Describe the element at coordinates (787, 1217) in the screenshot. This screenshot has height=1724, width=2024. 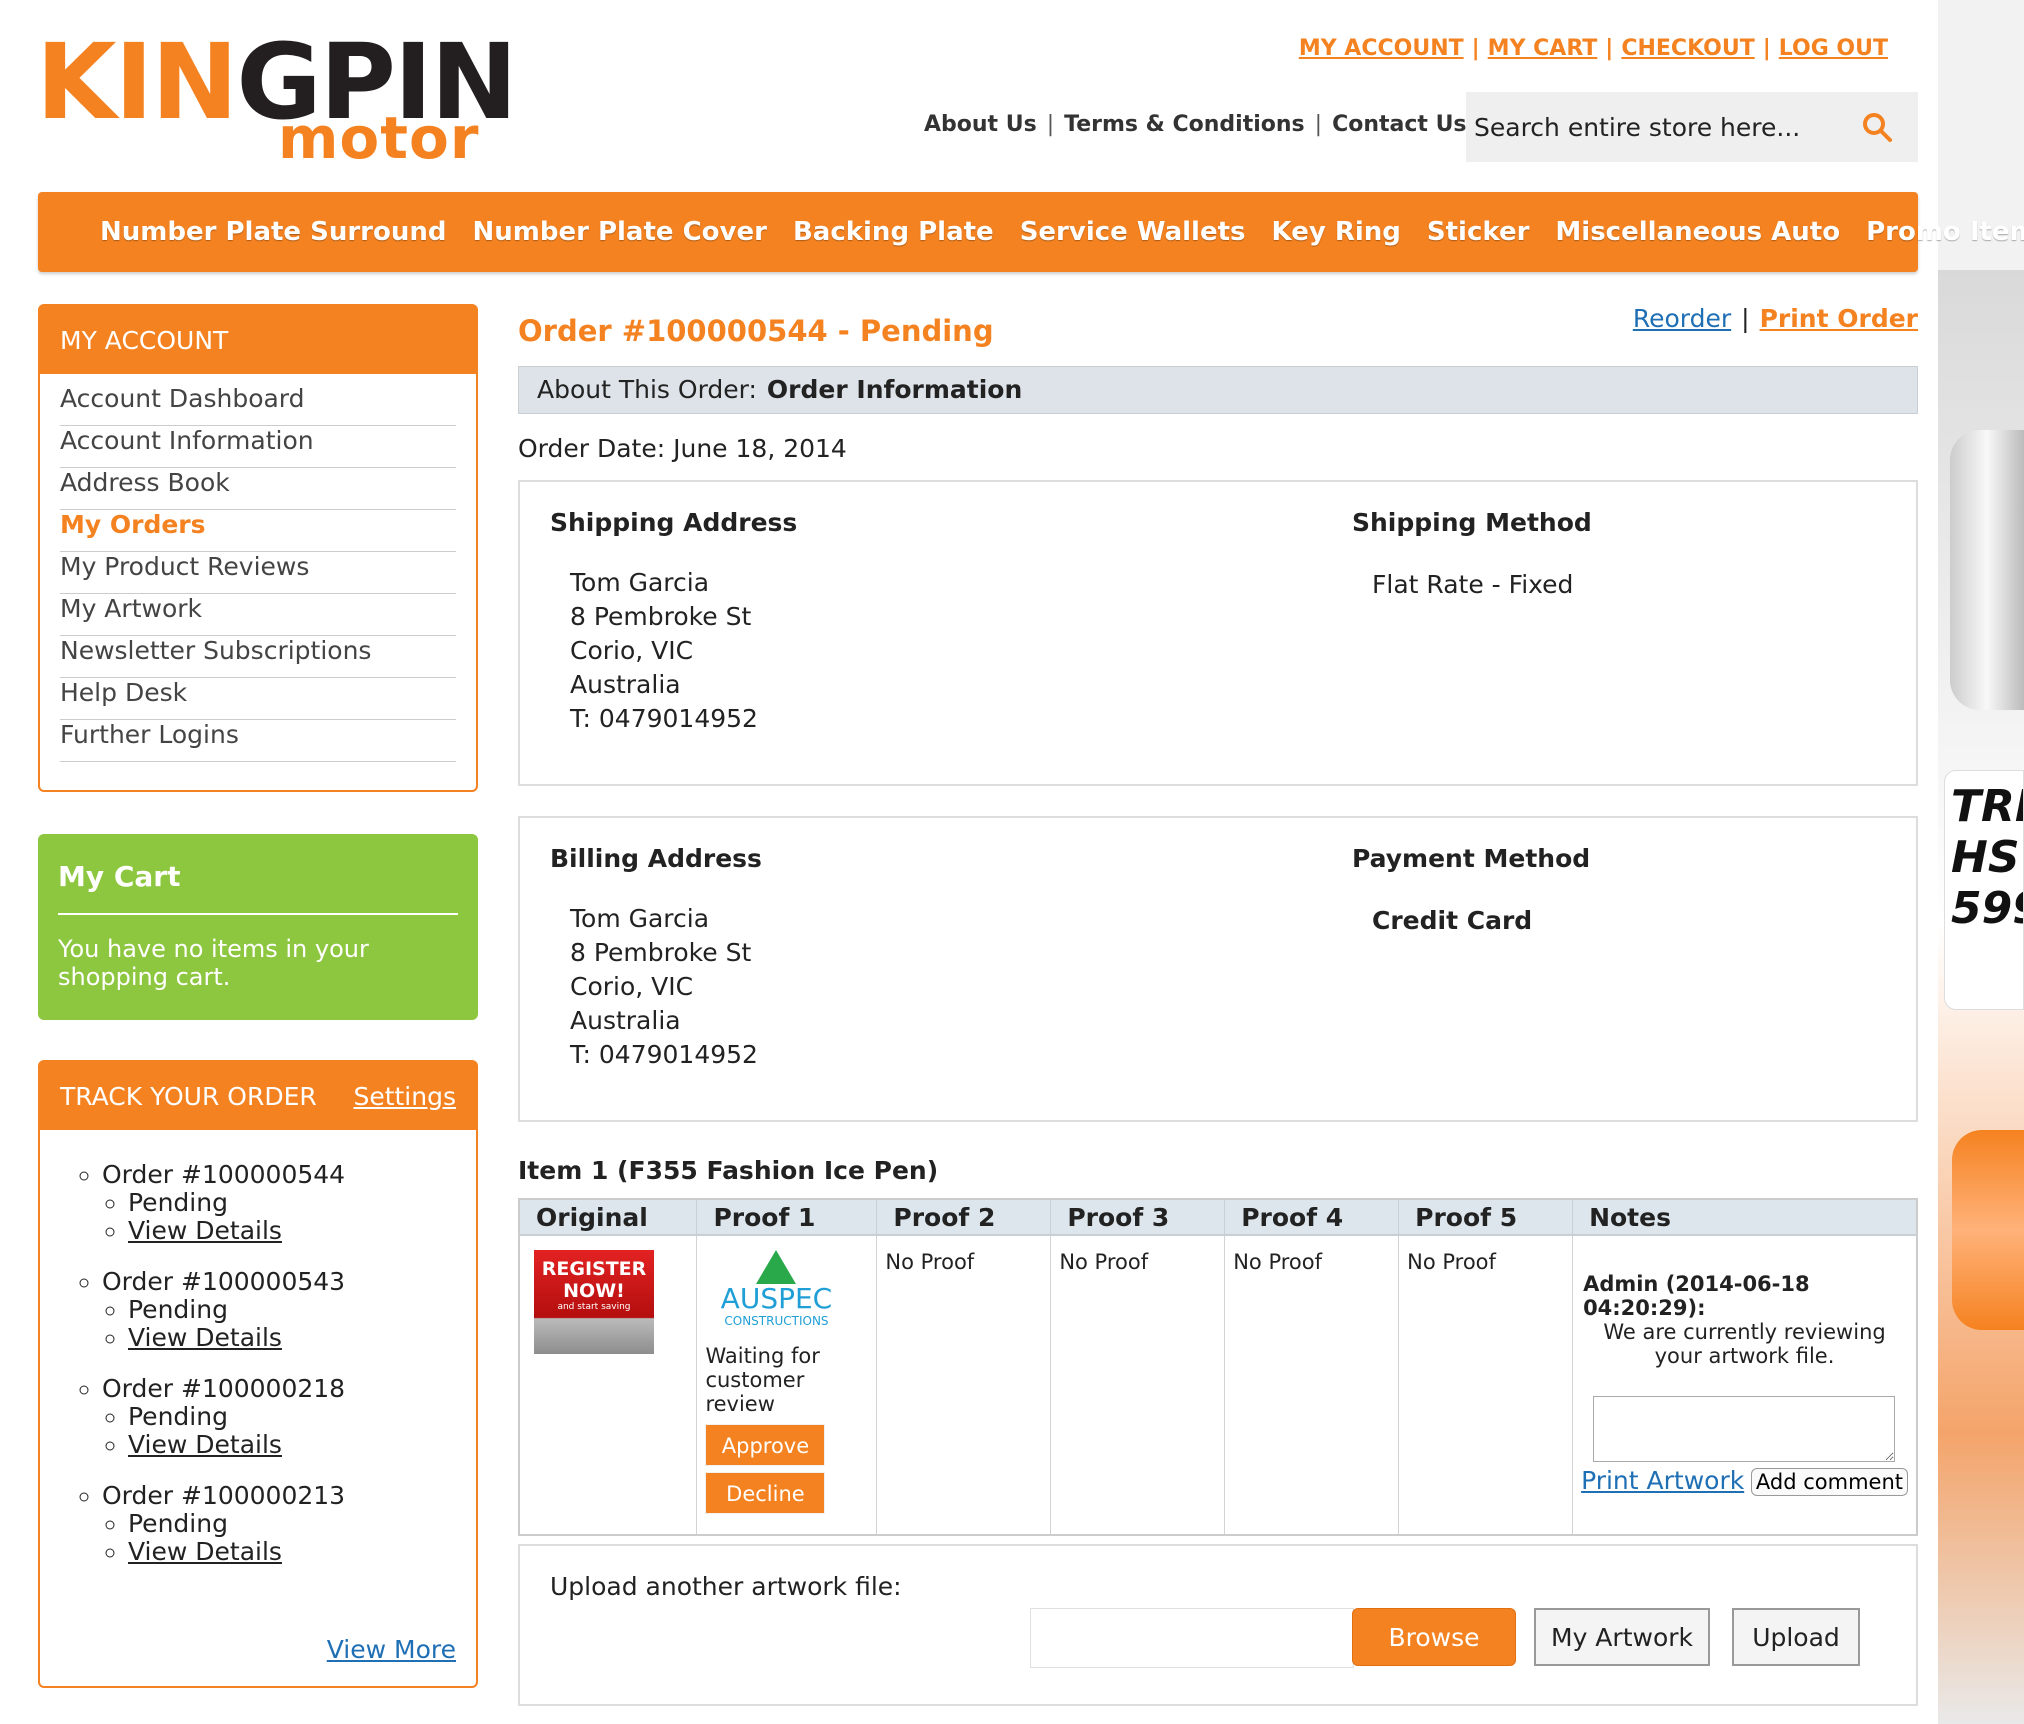
I see `column-header: Proof 1` at that location.